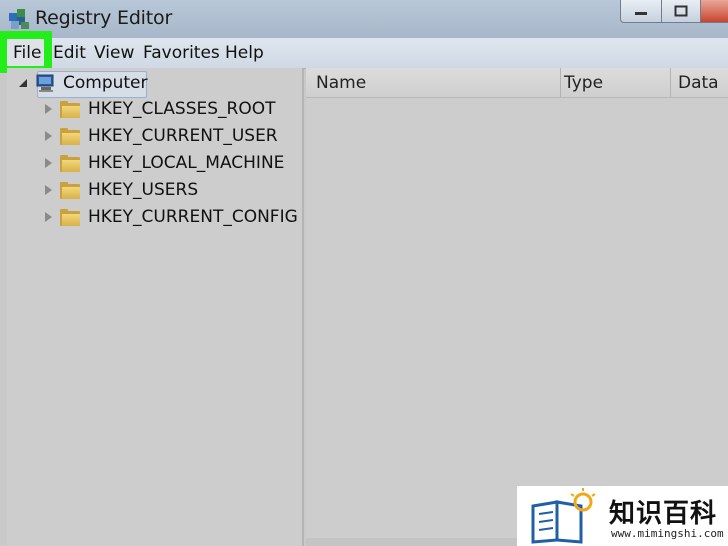  What do you see at coordinates (667, 533) in the screenshot?
I see `watermark-url: www.mimingshi.com` at bounding box center [667, 533].